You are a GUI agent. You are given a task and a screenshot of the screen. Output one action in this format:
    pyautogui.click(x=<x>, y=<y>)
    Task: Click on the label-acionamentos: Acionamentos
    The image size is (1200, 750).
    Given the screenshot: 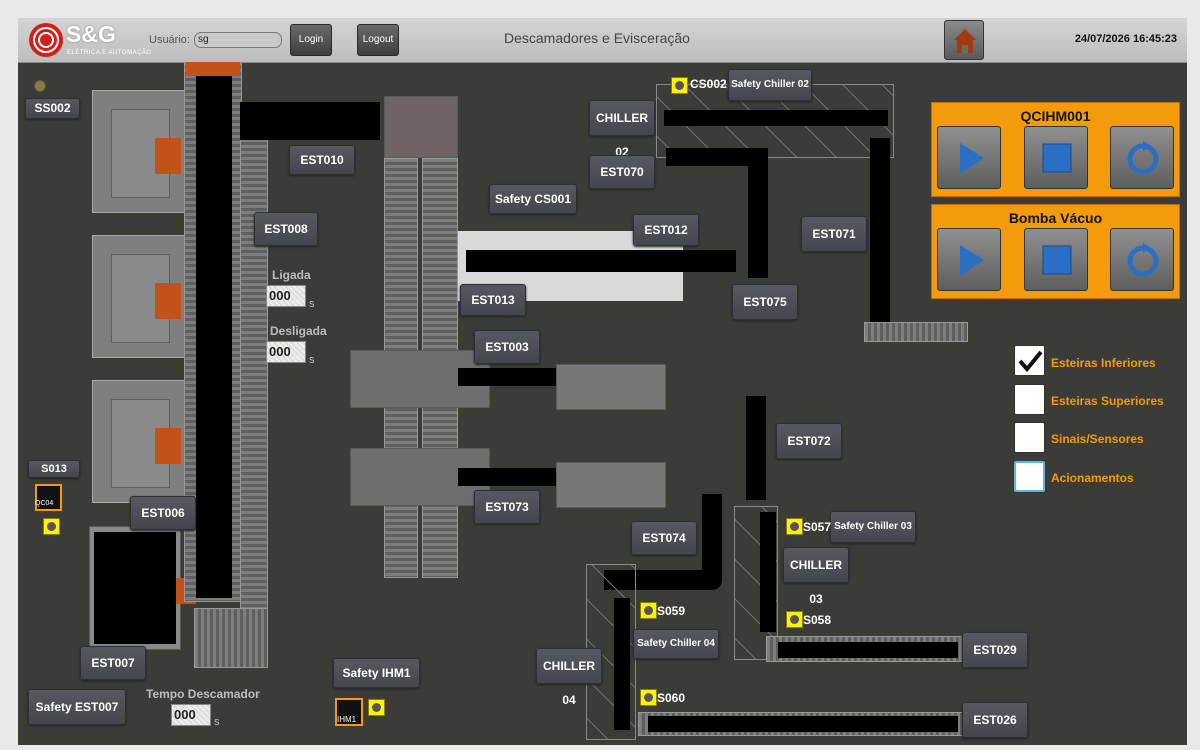 What is the action you would take?
    pyautogui.click(x=1092, y=478)
    